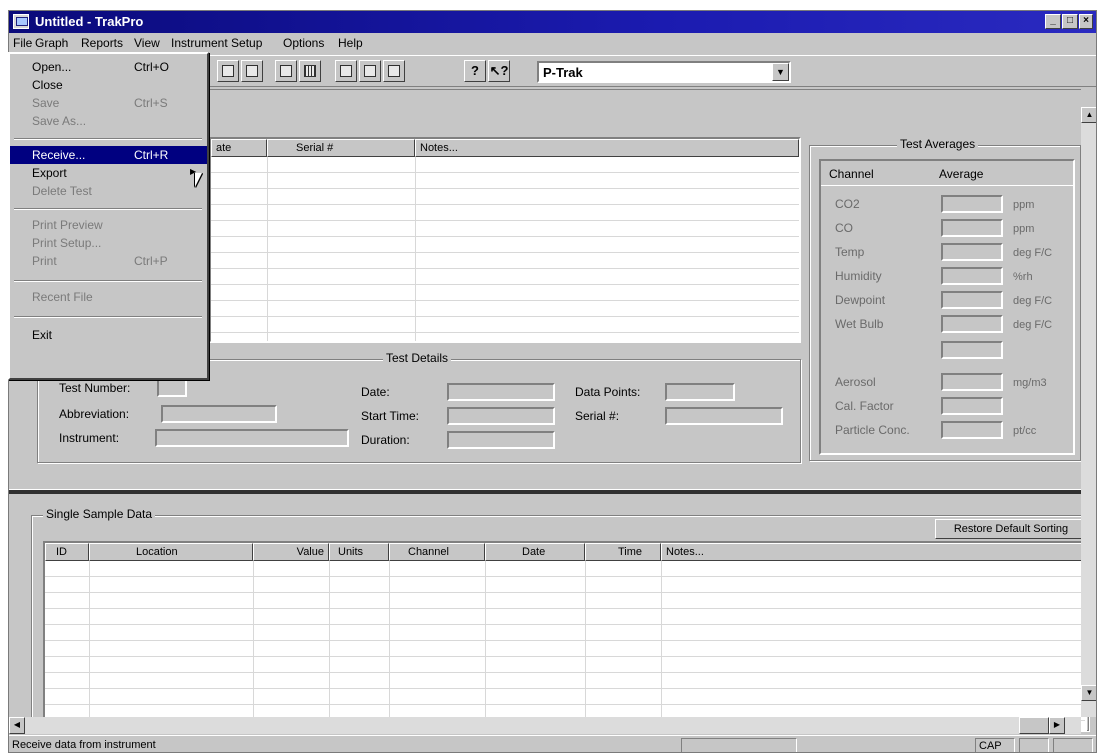 Image resolution: width=1097 pixels, height=753 pixels. I want to click on single-sample-title: Single Sample Data, so click(99, 514).